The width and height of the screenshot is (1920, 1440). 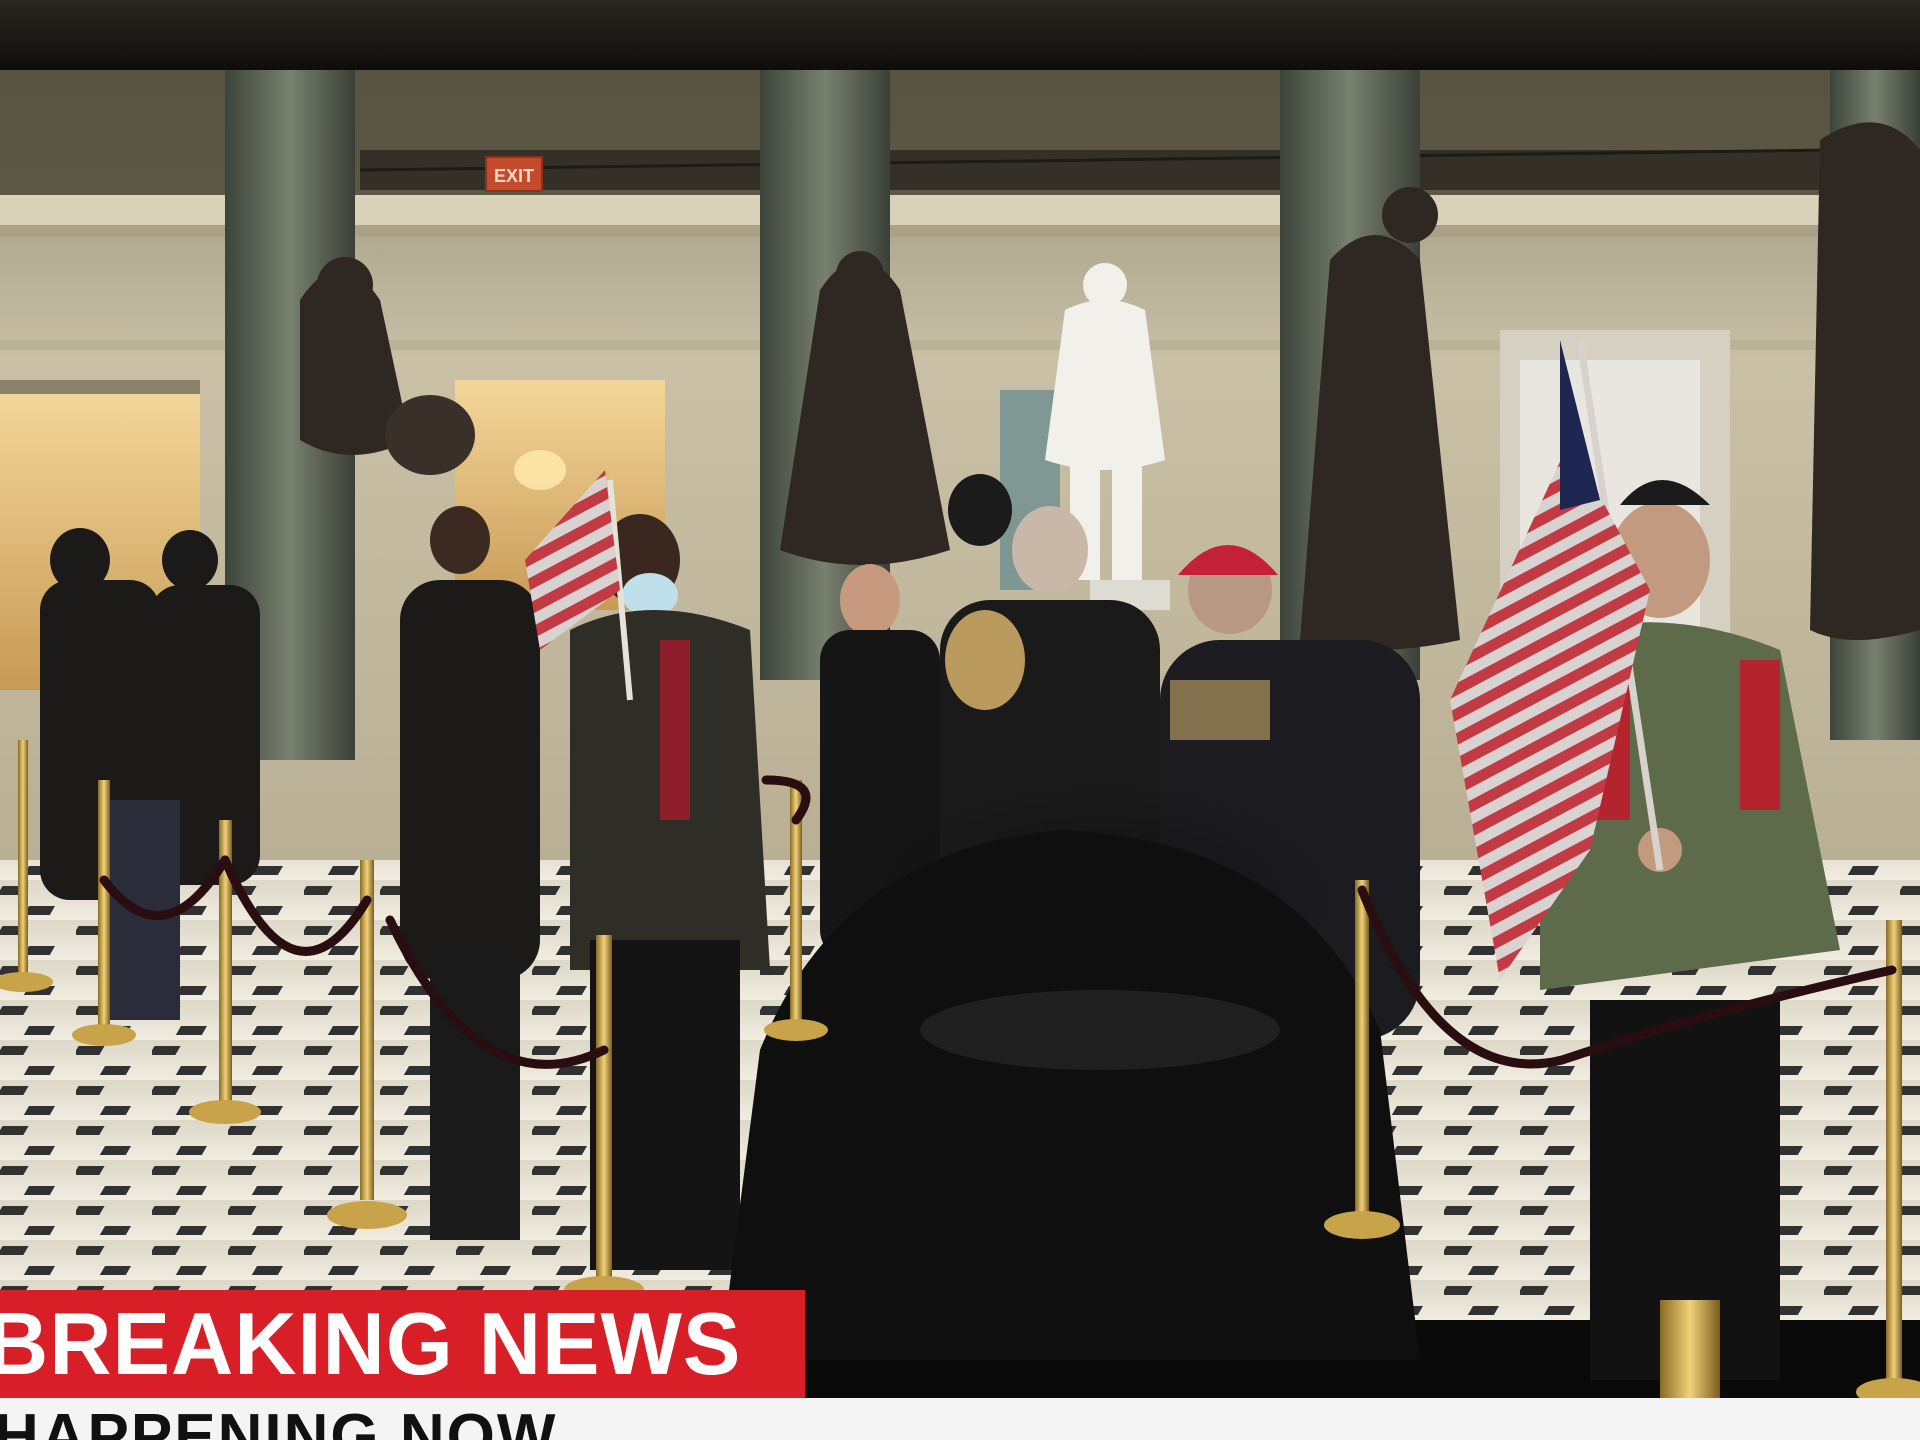 What do you see at coordinates (371, 1343) in the screenshot?
I see `breaking-news-label: BREAKING NEWS` at bounding box center [371, 1343].